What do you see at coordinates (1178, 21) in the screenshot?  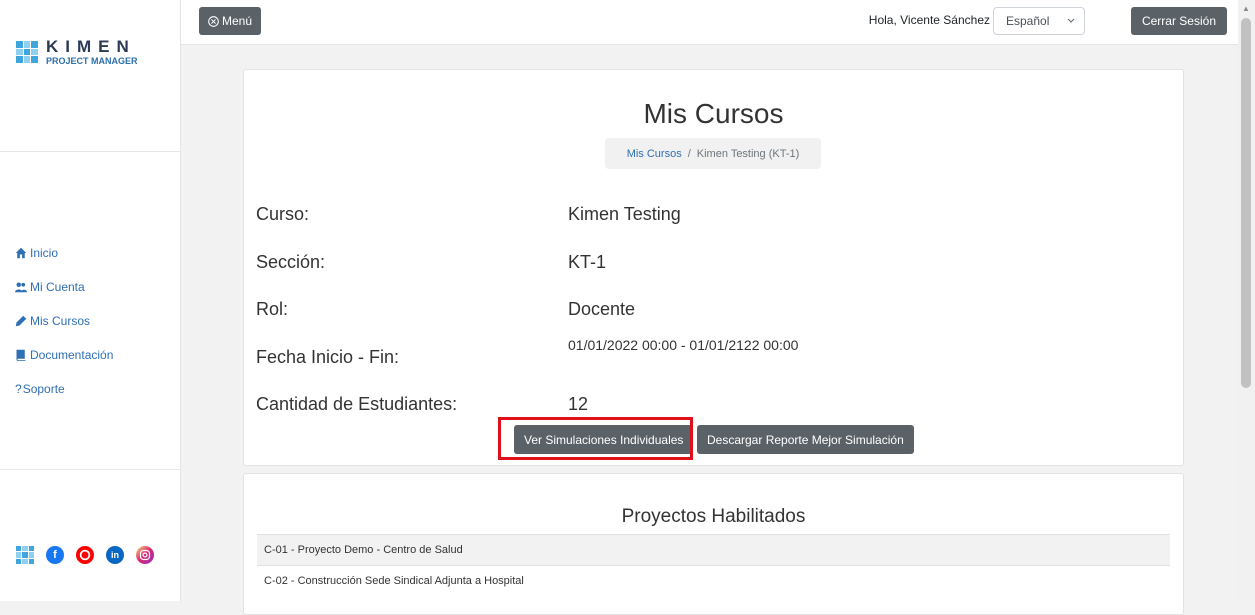 I see `logout-button: Cerrar Sesión` at bounding box center [1178, 21].